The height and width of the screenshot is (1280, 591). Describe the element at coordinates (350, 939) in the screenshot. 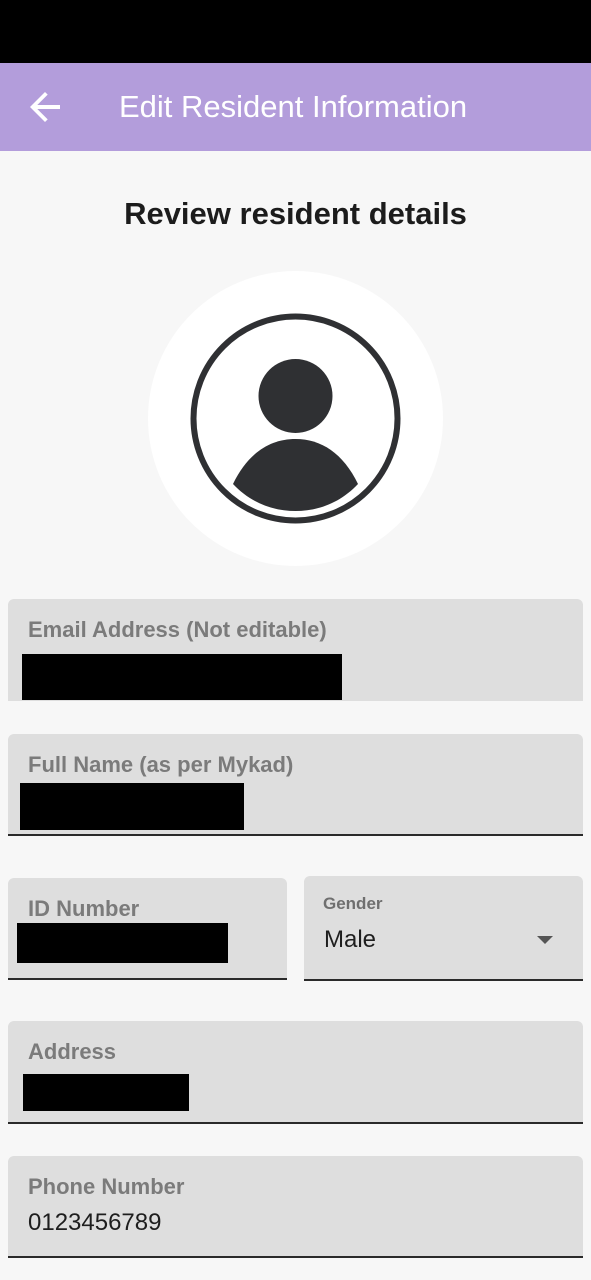

I see `gender-value: Male` at that location.